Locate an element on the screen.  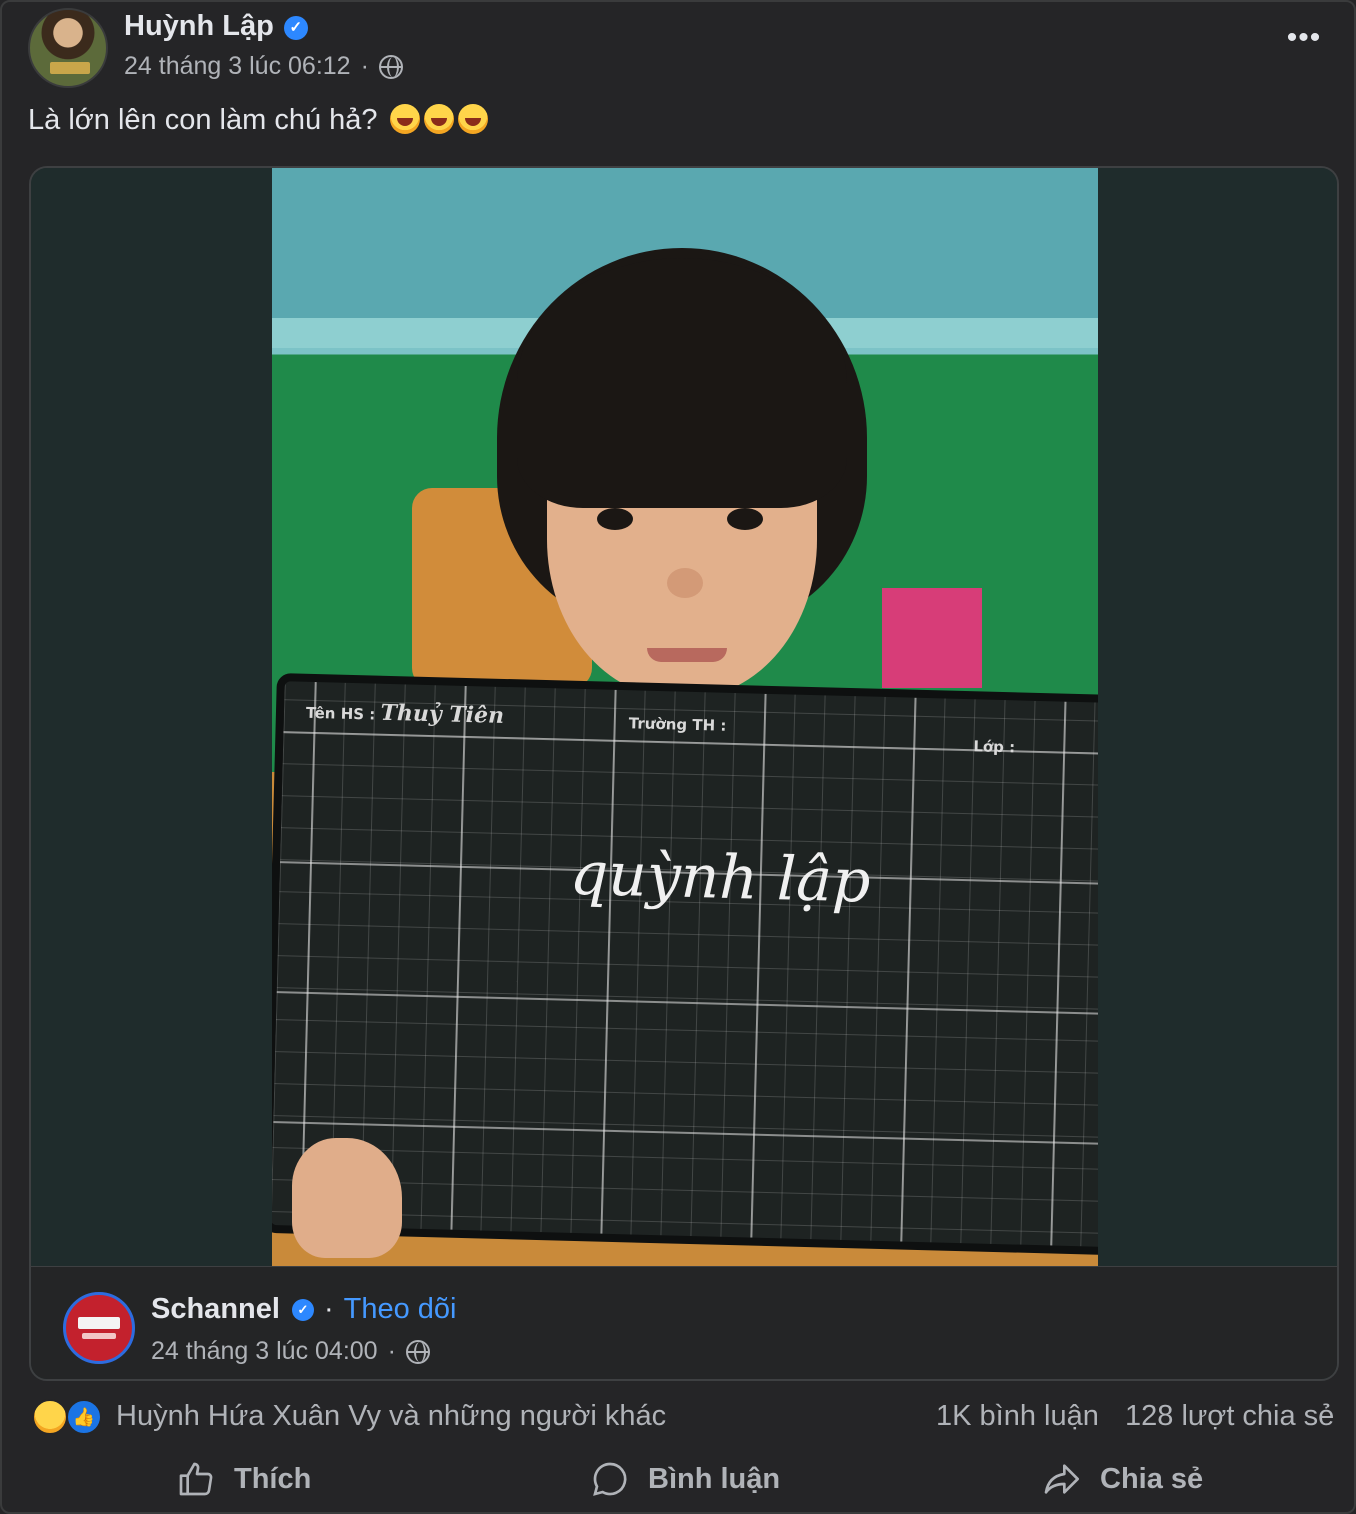
post-timestamp: 24 tháng 3 lúc 06:12 is located at coordinates (237, 66).